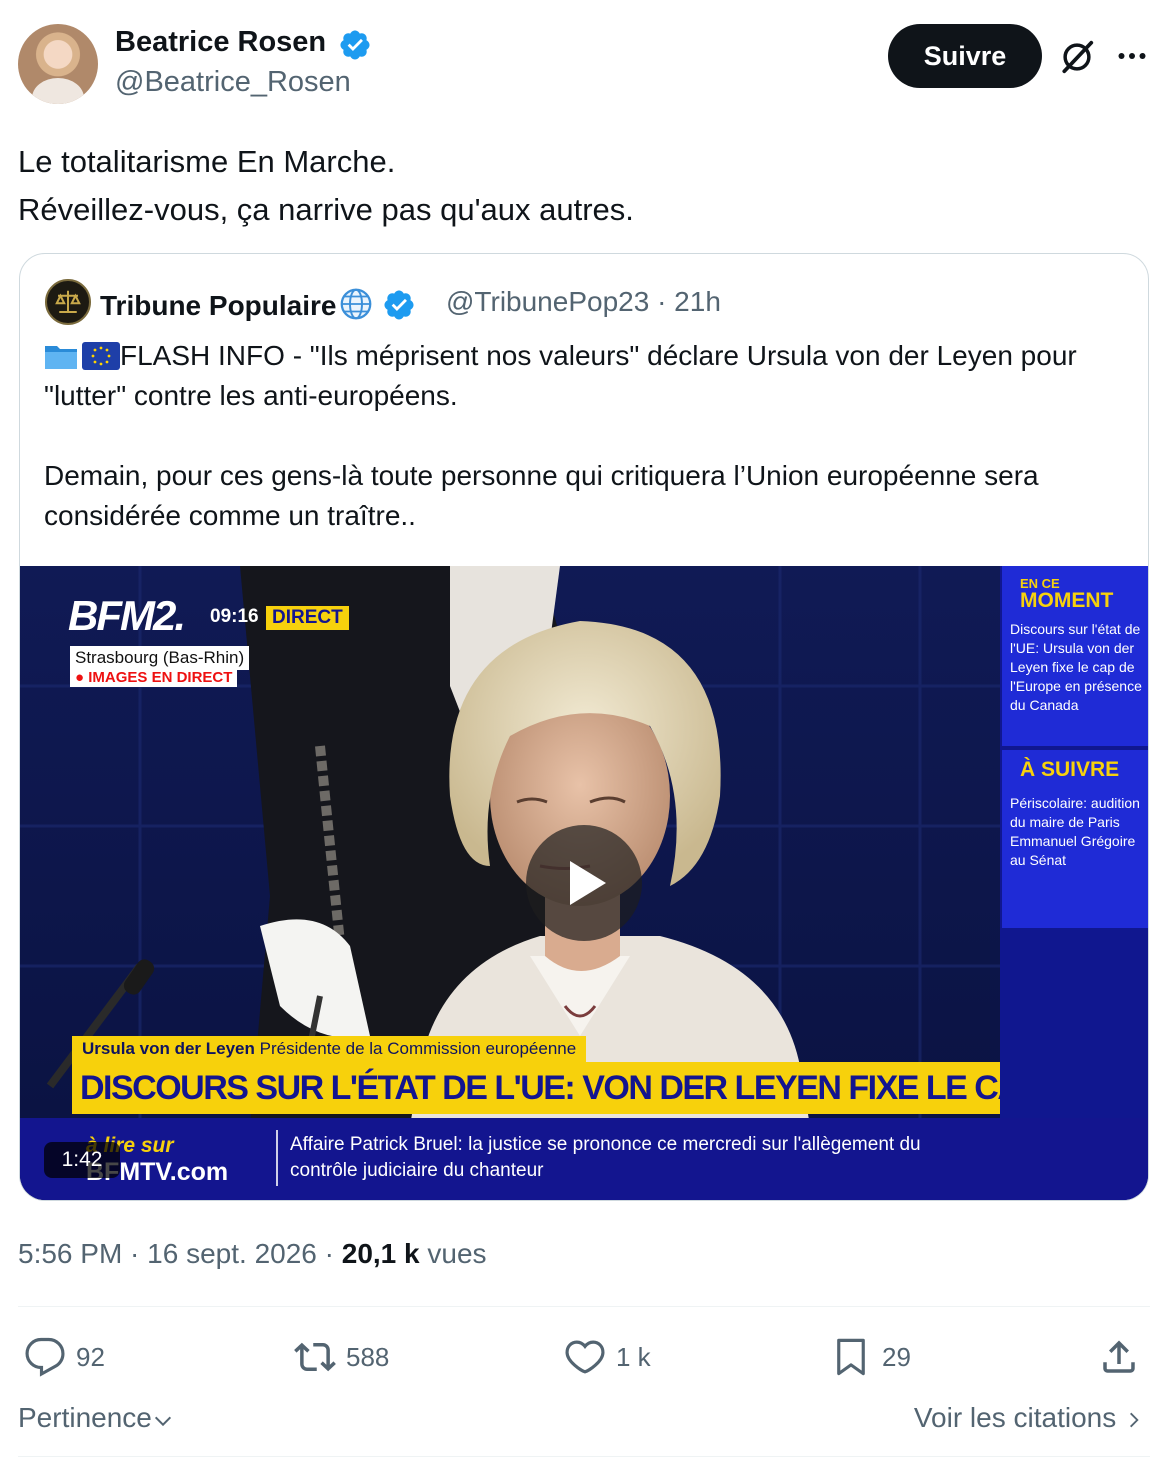 The image size is (1170, 1460). I want to click on views-count: 20,1 k, so click(380, 1253).